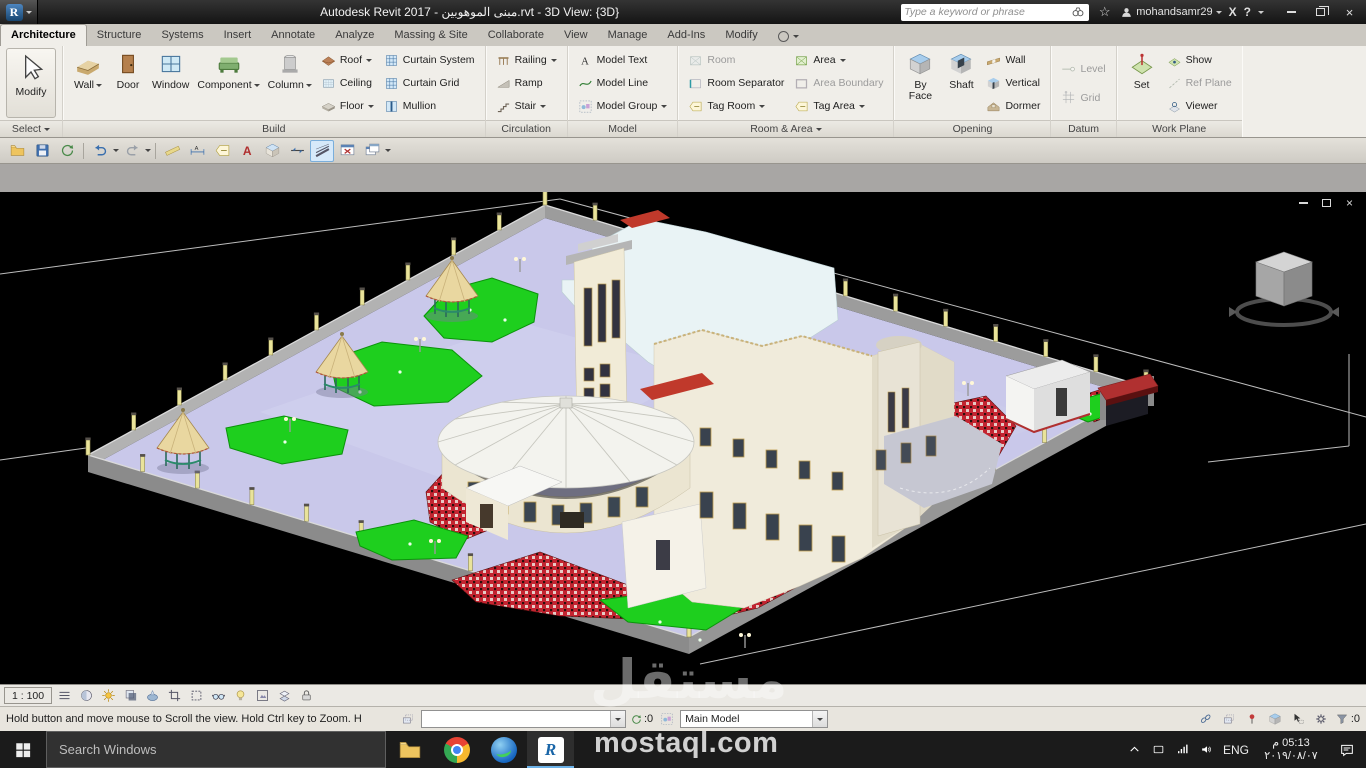  I want to click on column-button: Column, so click(290, 83).